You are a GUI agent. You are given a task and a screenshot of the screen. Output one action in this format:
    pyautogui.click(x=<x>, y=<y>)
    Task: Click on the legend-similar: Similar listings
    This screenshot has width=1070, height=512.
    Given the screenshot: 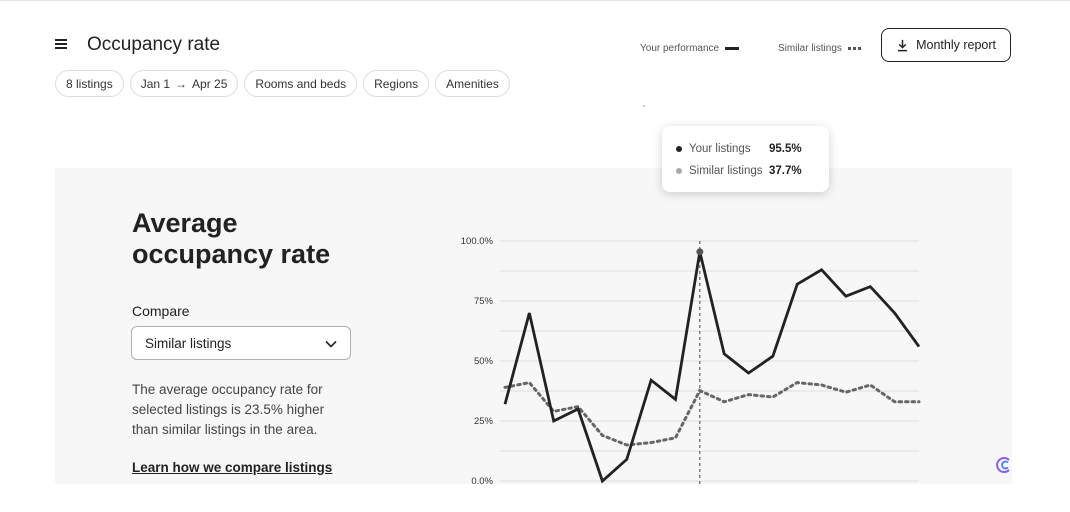 What is the action you would take?
    pyautogui.click(x=819, y=48)
    